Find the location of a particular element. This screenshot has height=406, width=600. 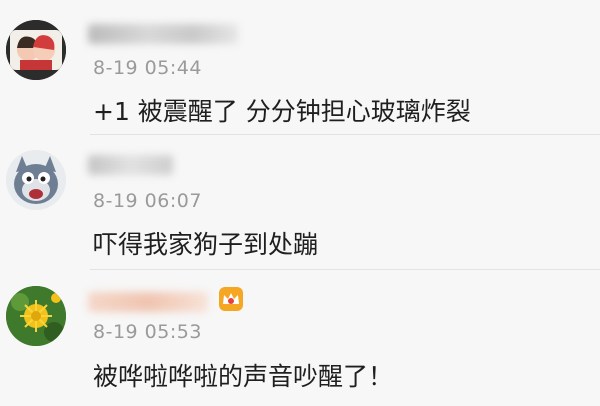

comment-text: +1 被震醒了 分分钟担心玻璃炸裂 is located at coordinates (282, 111).